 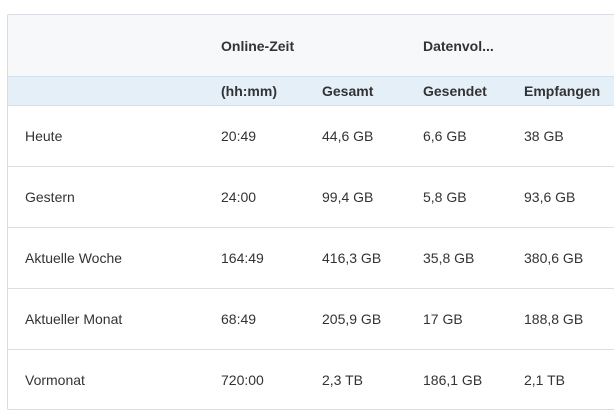 I want to click on total-cell: 416,3 GB, so click(x=359, y=258).